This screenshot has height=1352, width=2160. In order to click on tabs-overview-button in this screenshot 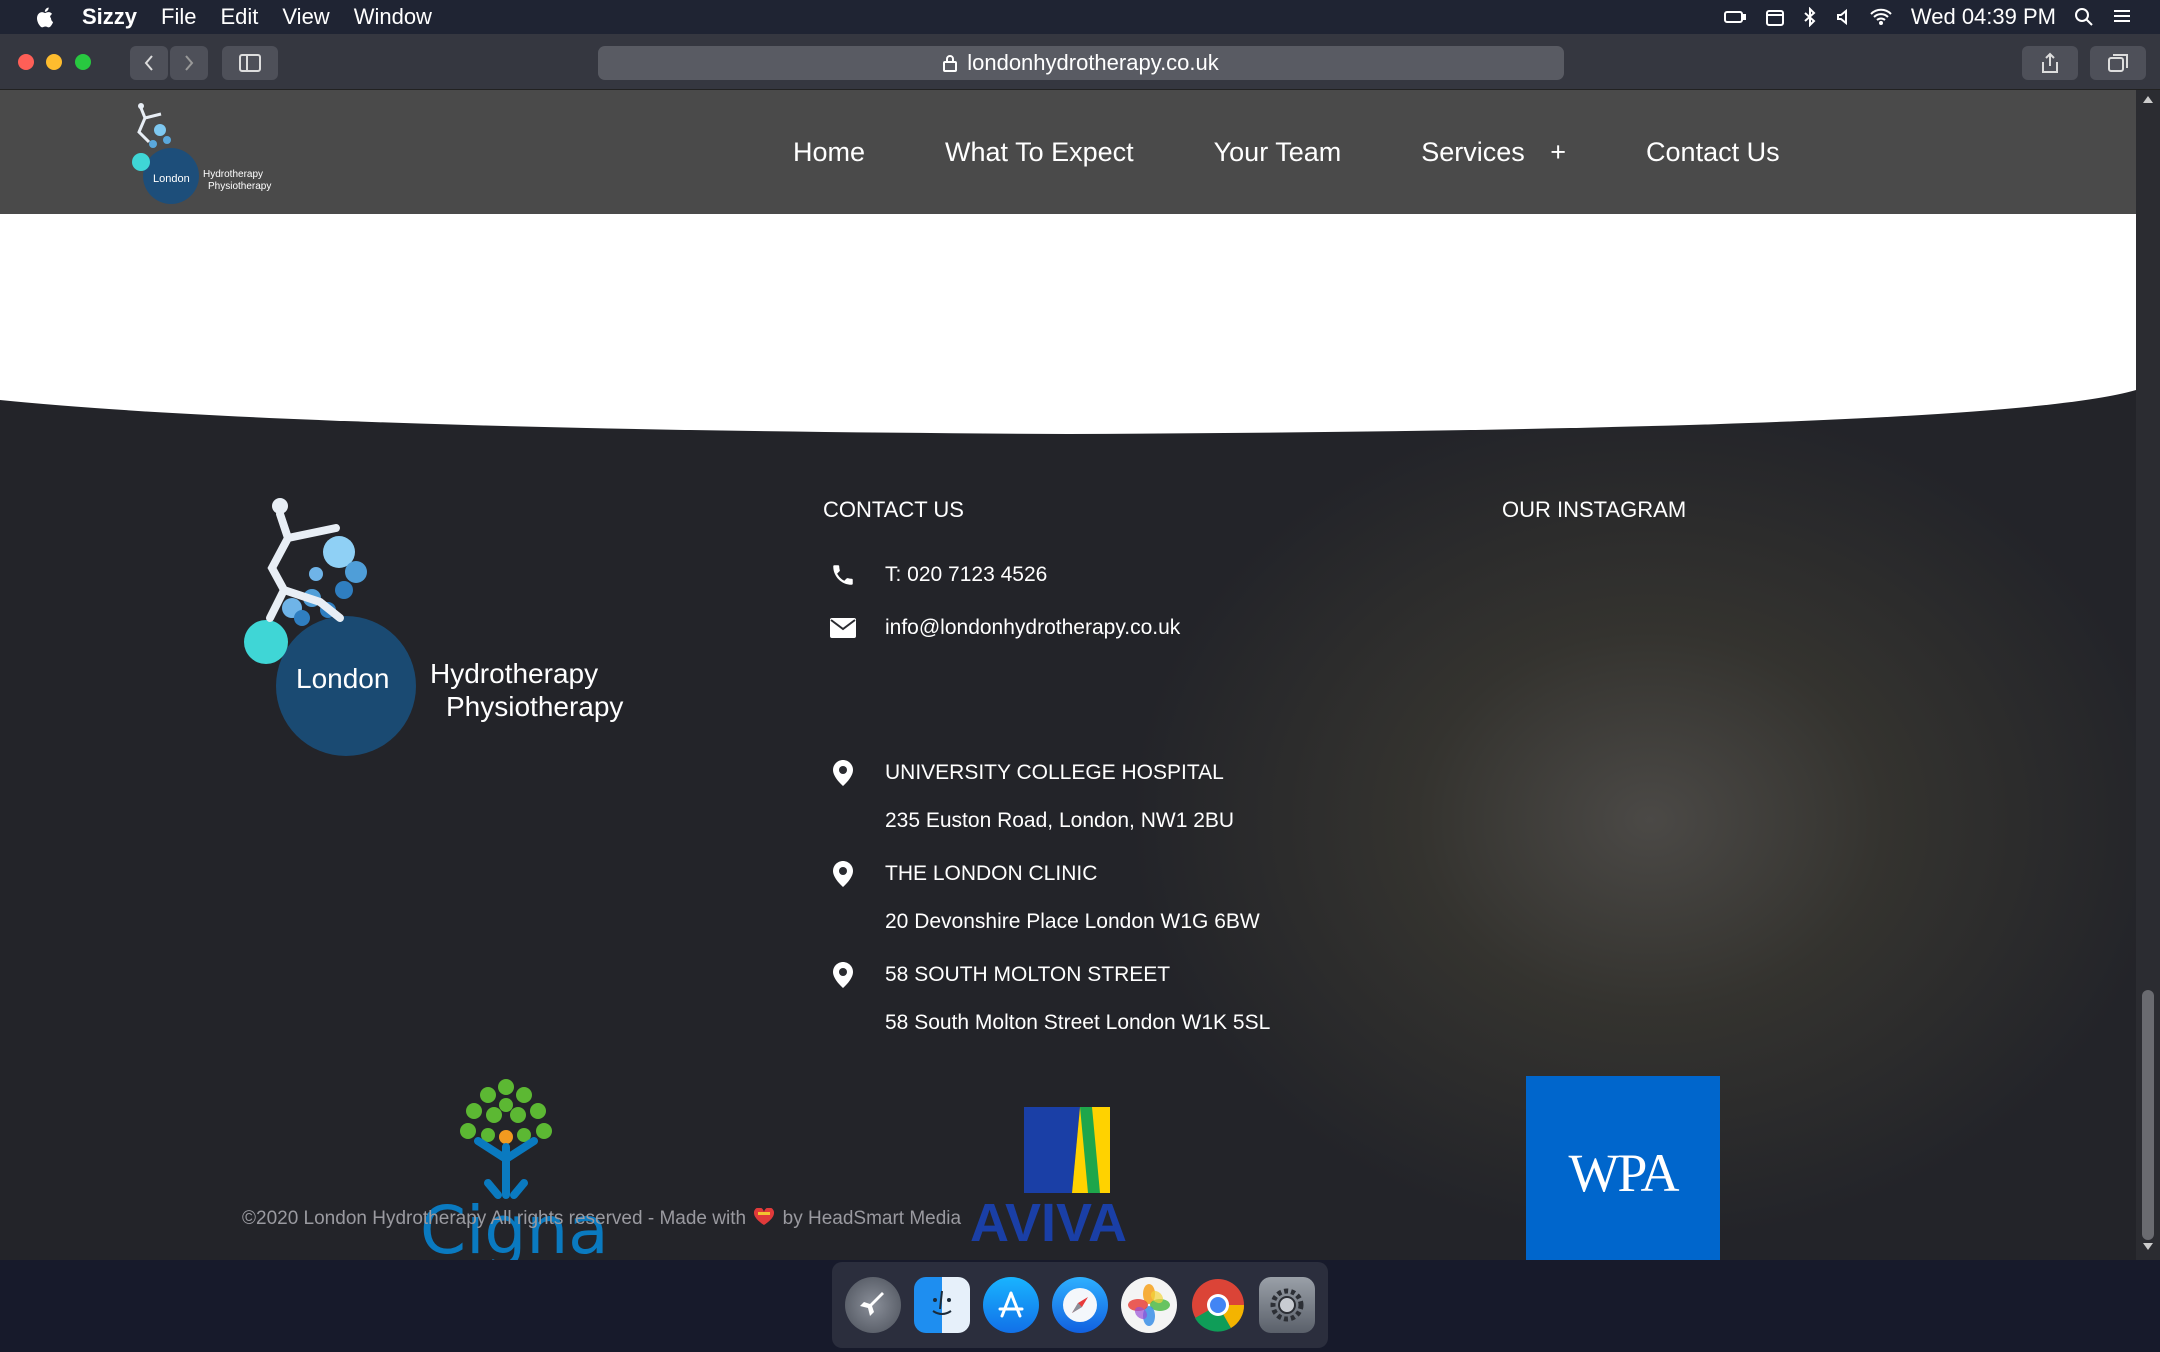, I will do `click(2118, 63)`.